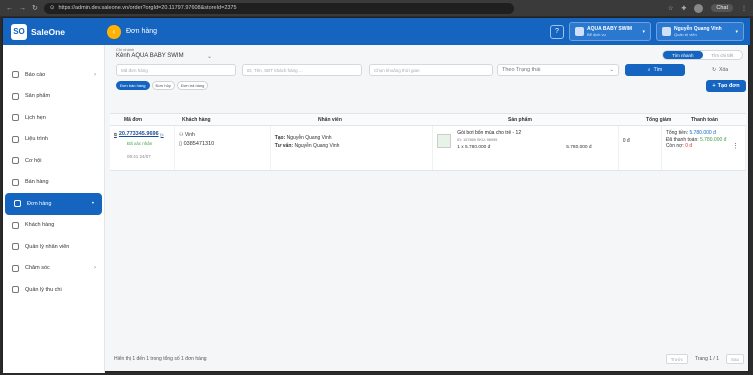  I want to click on plus-icon: +, so click(714, 86).